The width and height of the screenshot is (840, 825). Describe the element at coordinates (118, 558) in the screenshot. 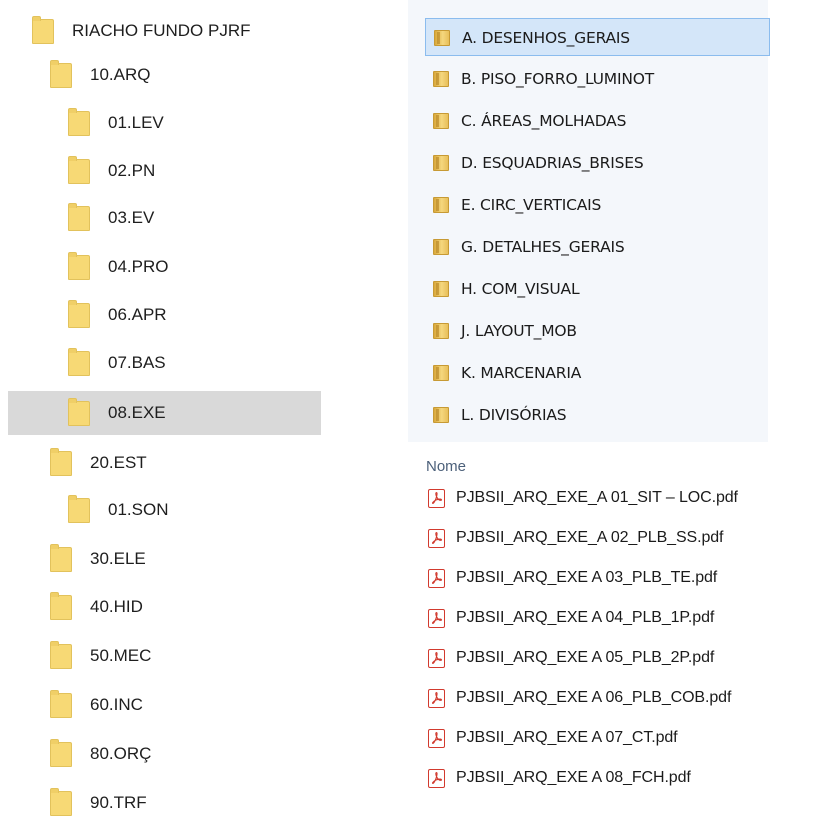

I see `tree-item-label: 30.ELE` at that location.